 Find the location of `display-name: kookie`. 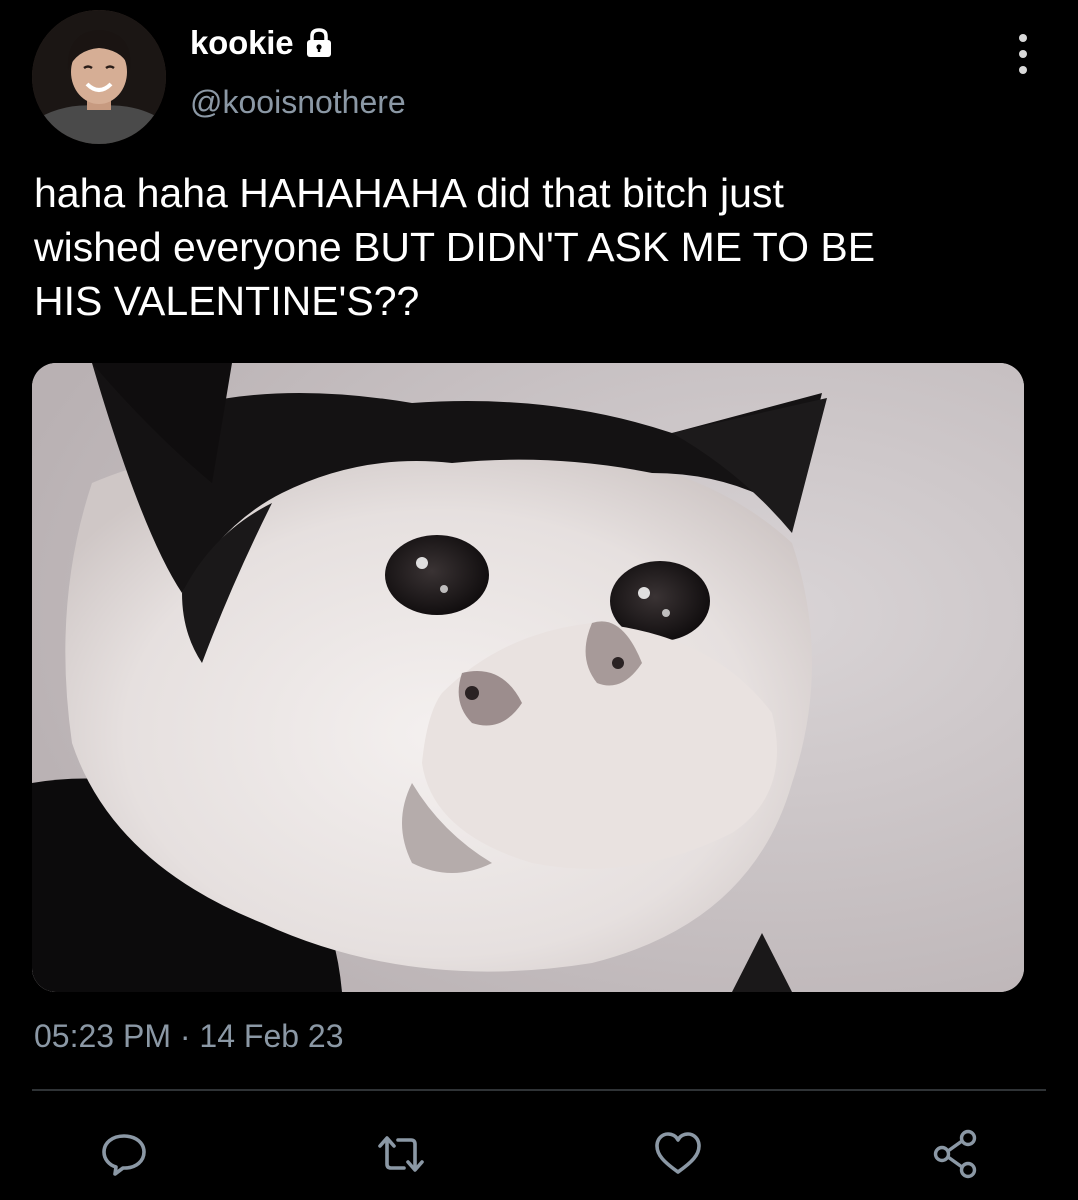

display-name: kookie is located at coordinates (242, 43).